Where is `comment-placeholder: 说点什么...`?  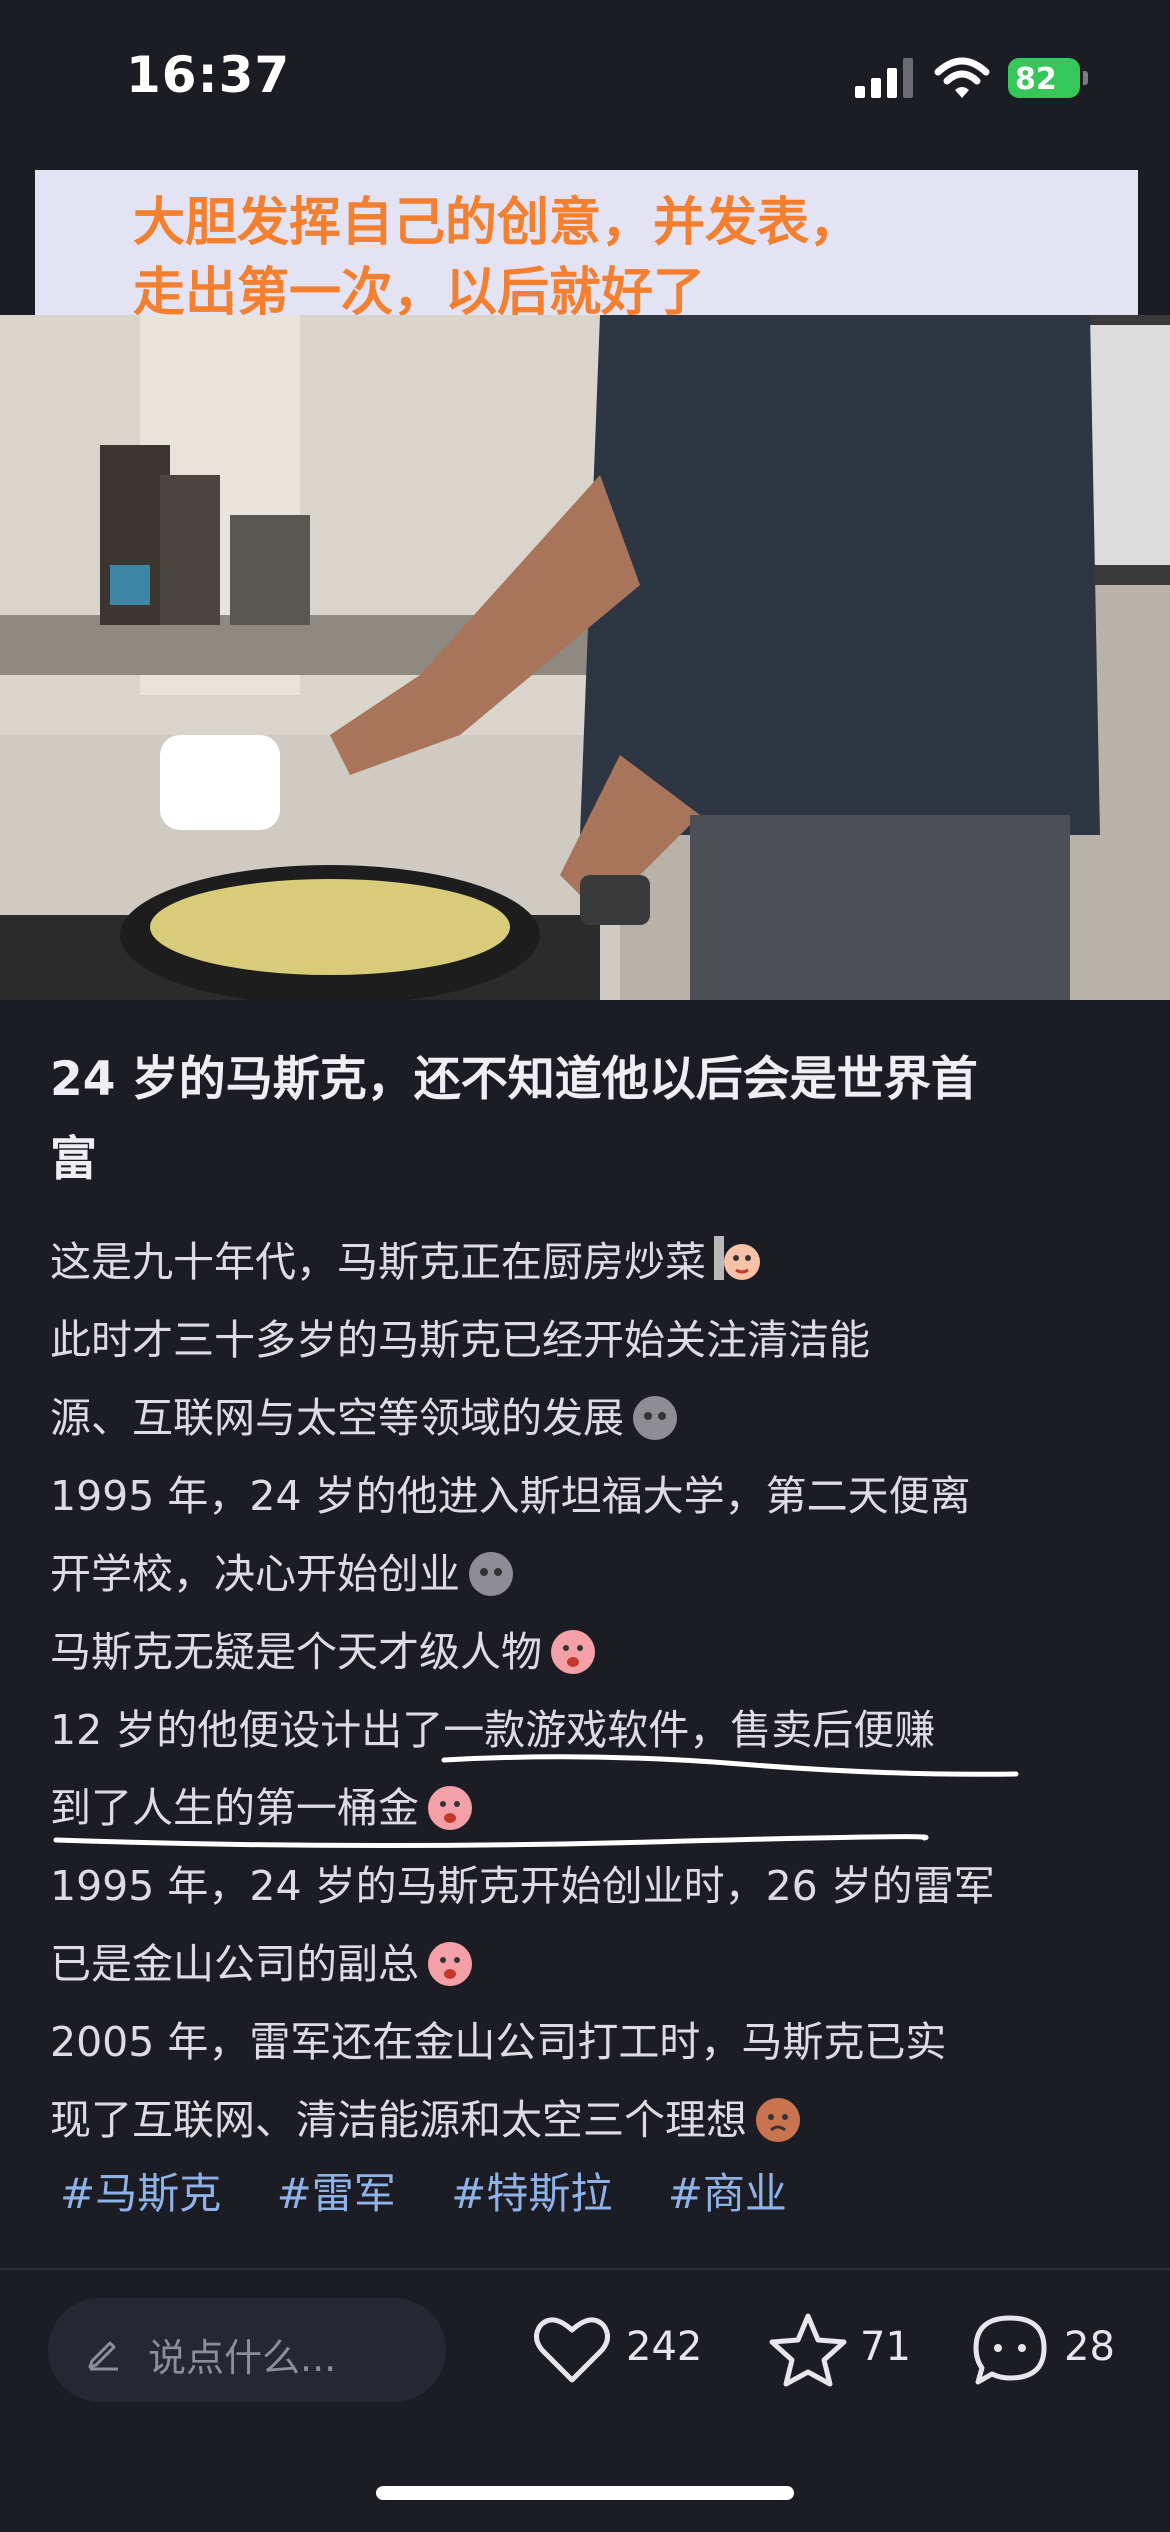 comment-placeholder: 说点什么... is located at coordinates (242, 2358).